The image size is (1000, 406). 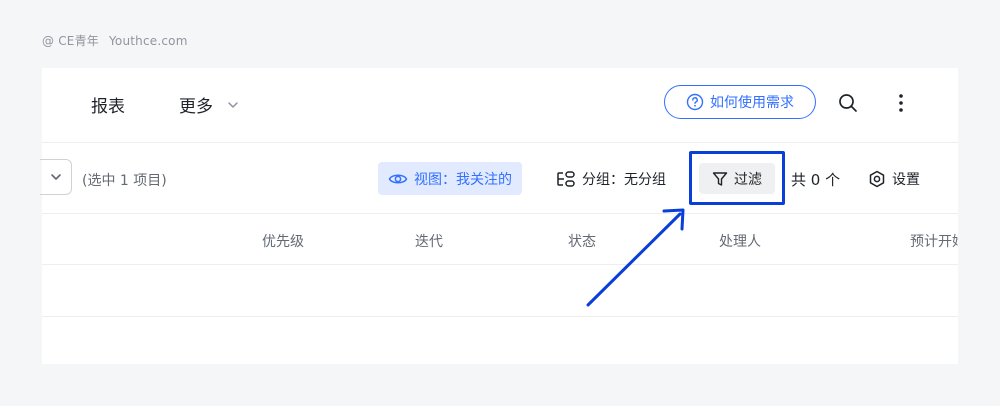 What do you see at coordinates (429, 241) in the screenshot?
I see `column-header-iteration: 迭代` at bounding box center [429, 241].